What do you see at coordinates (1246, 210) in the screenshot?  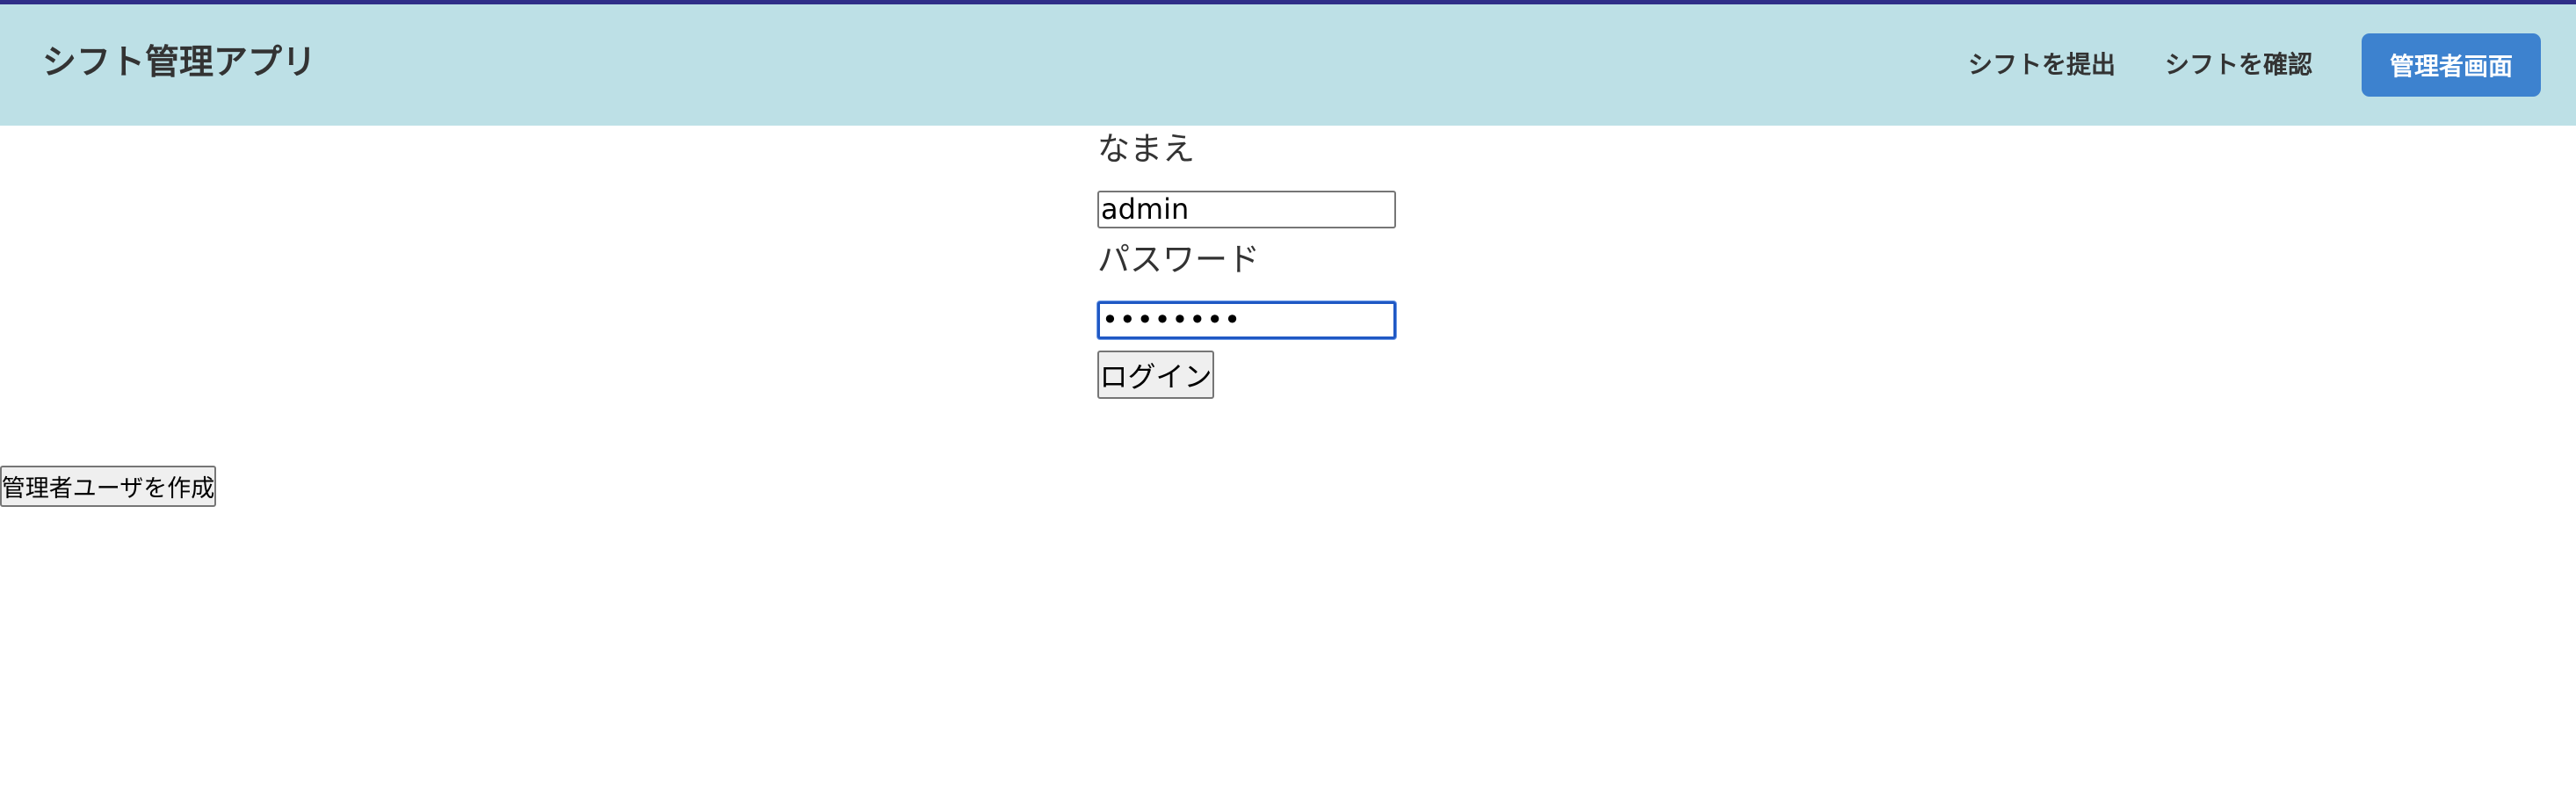 I see `name-input: admin` at bounding box center [1246, 210].